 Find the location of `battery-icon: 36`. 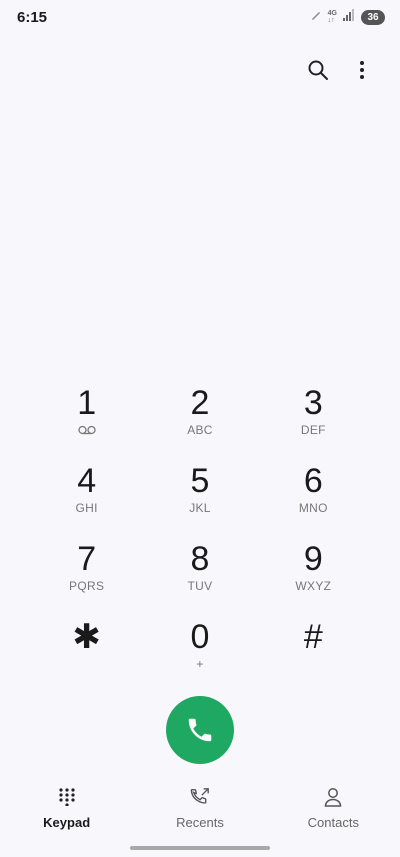

battery-icon: 36 is located at coordinates (373, 17).